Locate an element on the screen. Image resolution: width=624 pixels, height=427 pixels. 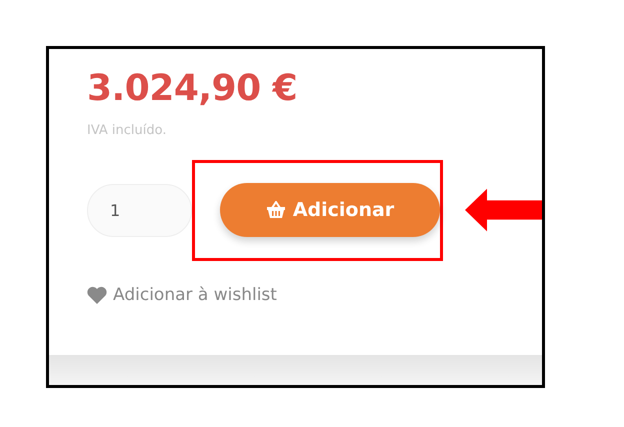
quantity-field: 1 is located at coordinates (139, 210).